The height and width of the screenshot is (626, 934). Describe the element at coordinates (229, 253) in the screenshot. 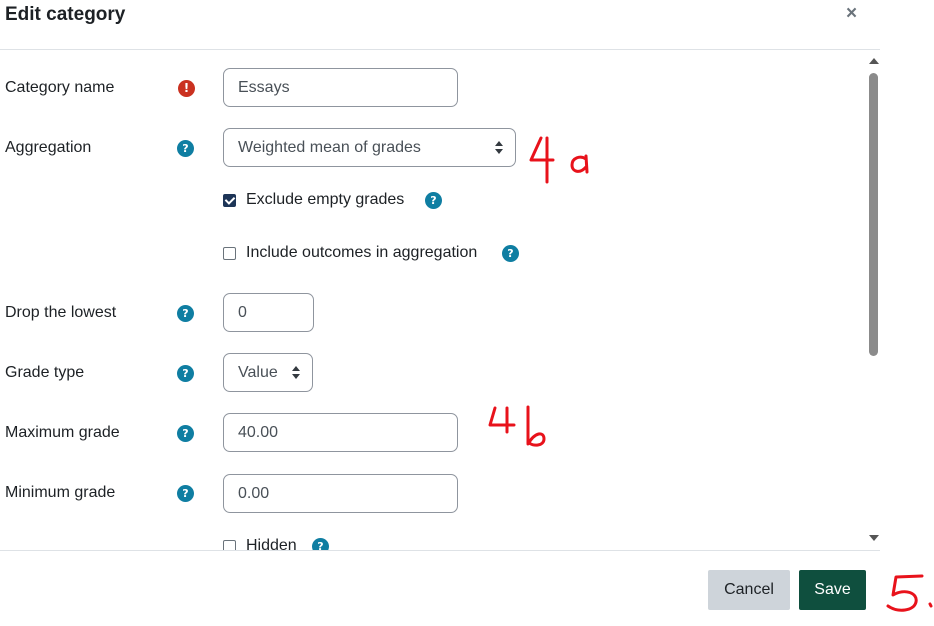

I see `include-outcomes-checkbox` at that location.